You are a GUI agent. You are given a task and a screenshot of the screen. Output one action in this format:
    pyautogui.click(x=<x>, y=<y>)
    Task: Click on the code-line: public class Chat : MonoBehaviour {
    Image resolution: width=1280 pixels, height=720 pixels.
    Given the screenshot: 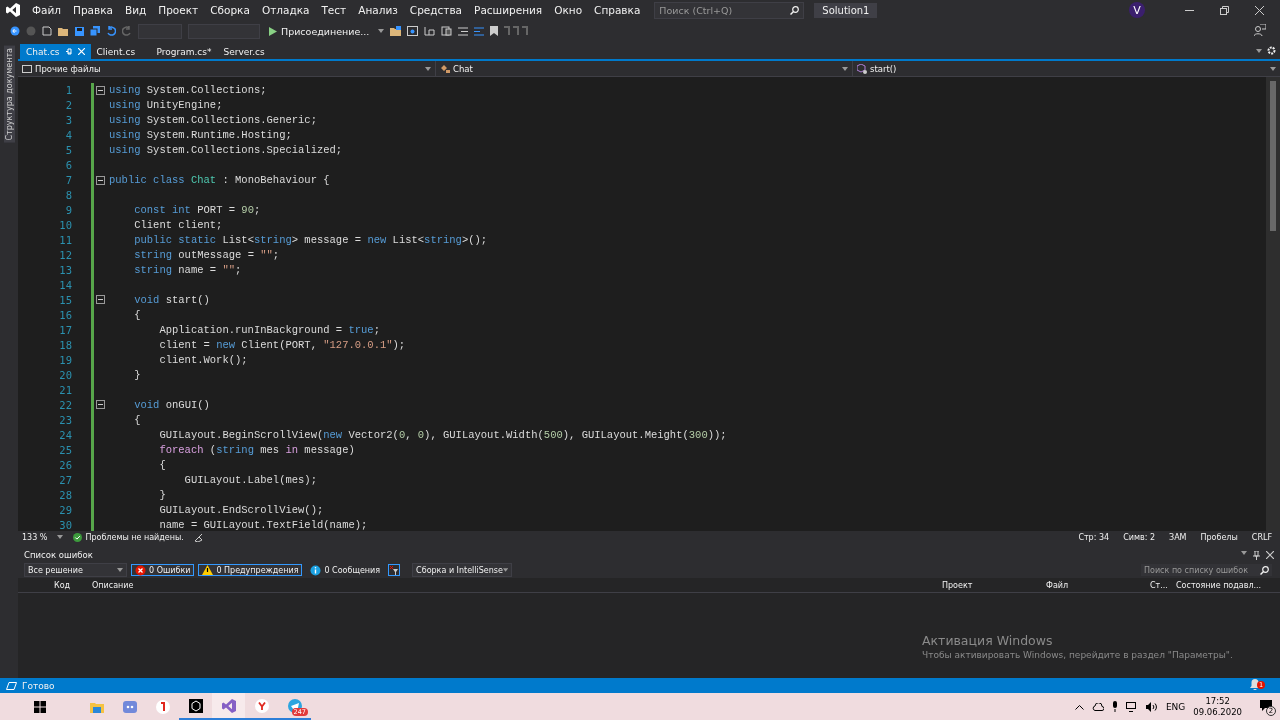 What is the action you would take?
    pyautogui.click(x=219, y=180)
    